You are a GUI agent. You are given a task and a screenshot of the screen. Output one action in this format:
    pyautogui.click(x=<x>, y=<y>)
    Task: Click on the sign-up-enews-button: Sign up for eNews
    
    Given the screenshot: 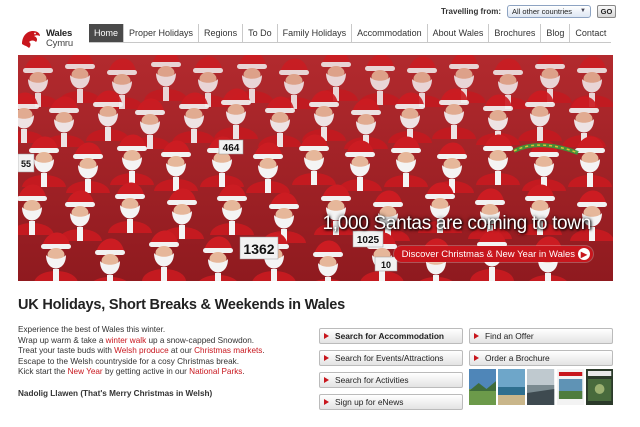 What is the action you would take?
    pyautogui.click(x=391, y=402)
    